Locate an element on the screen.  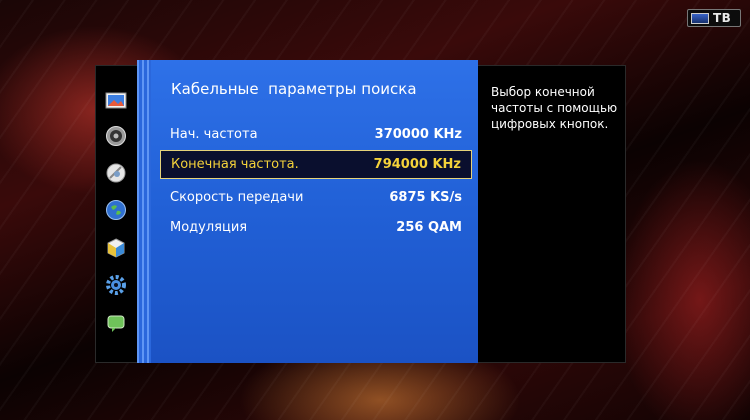
sidebar is located at coordinates (117, 210).